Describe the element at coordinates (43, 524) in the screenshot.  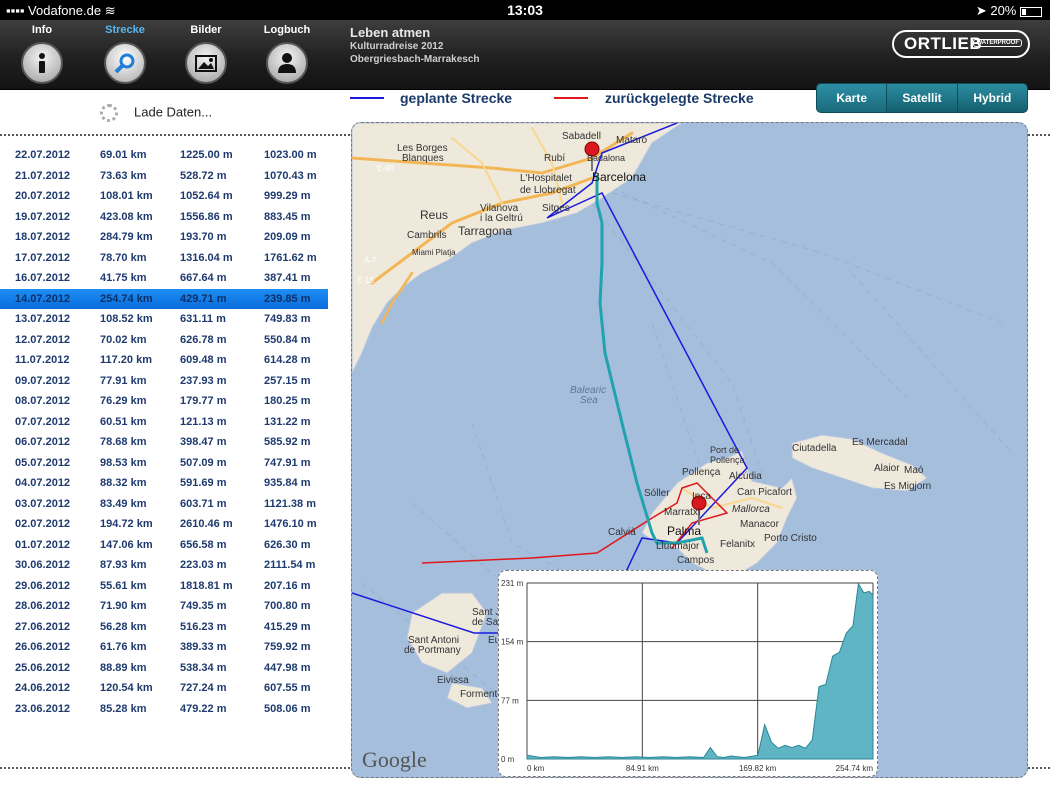
I see `log-date: 02.07.2012` at that location.